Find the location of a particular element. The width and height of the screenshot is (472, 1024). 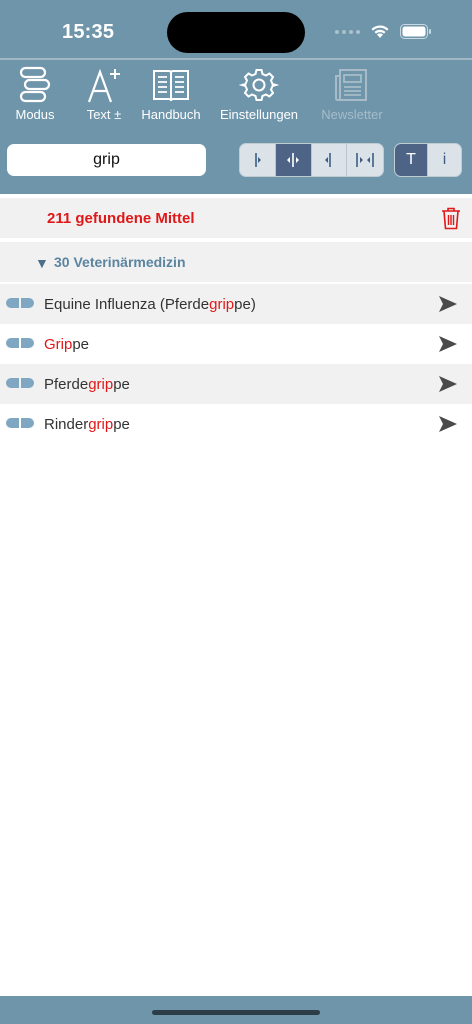

item-label: Pferdegrippe is located at coordinates (87, 384).